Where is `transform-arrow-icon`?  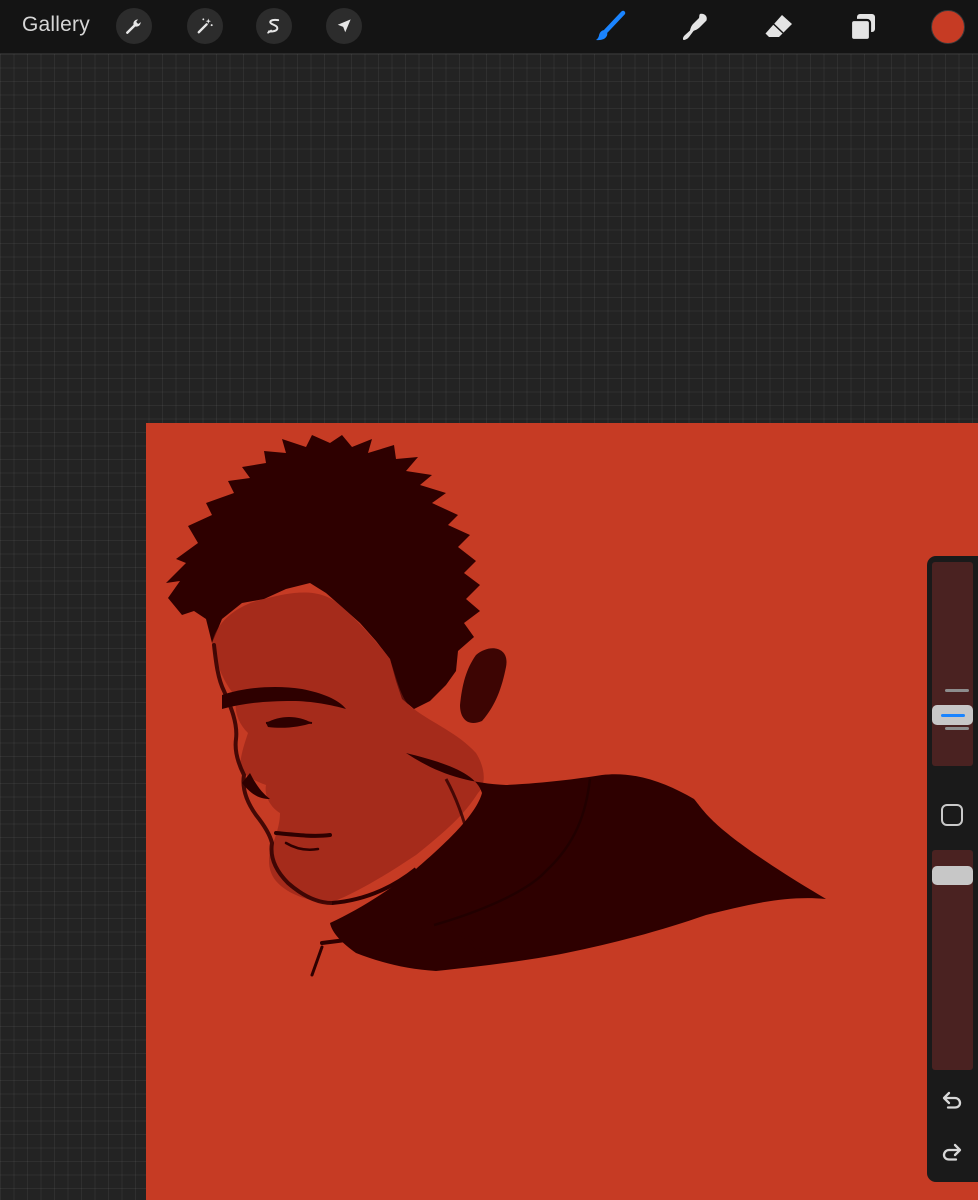
transform-arrow-icon is located at coordinates (344, 26).